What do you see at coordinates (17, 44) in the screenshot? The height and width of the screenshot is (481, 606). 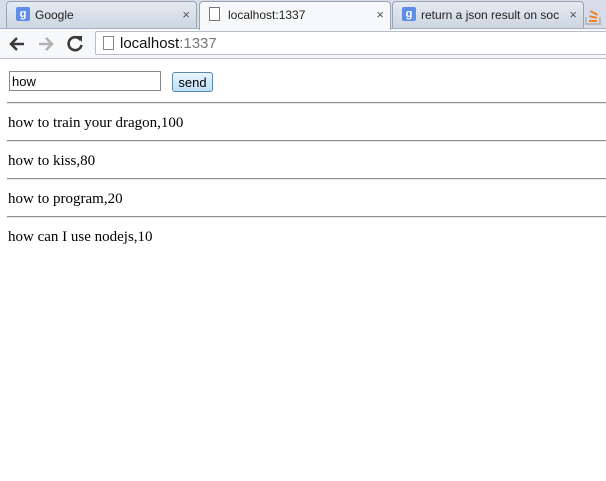 I see `back-icon` at bounding box center [17, 44].